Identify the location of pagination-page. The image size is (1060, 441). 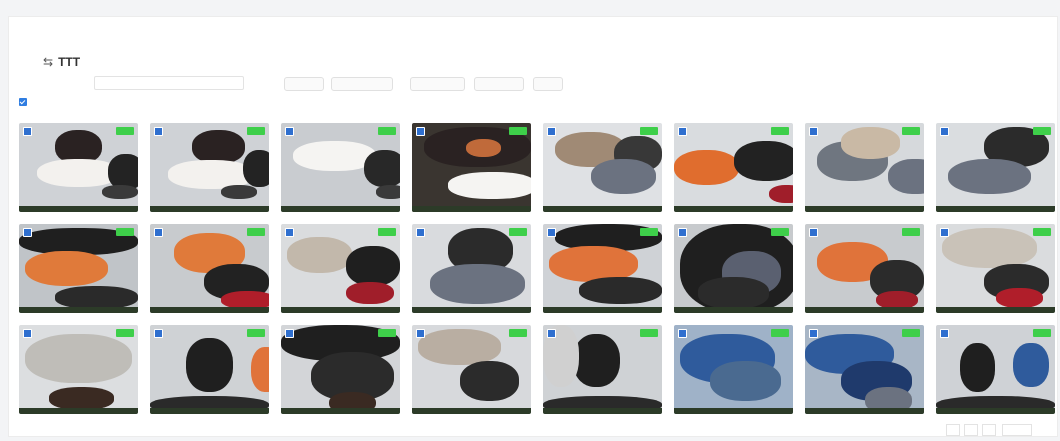
(971, 430).